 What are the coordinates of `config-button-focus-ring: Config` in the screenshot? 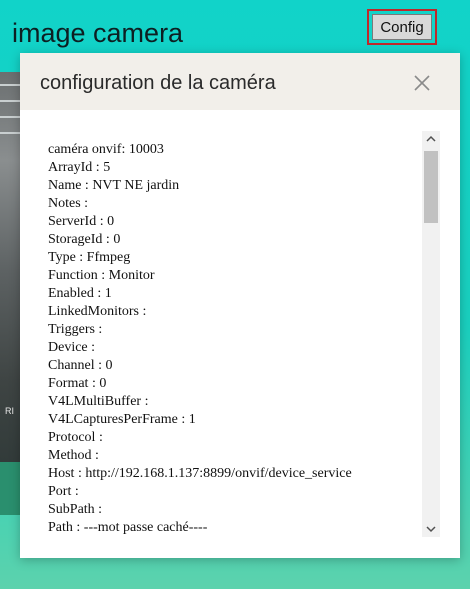 It's located at (402, 27).